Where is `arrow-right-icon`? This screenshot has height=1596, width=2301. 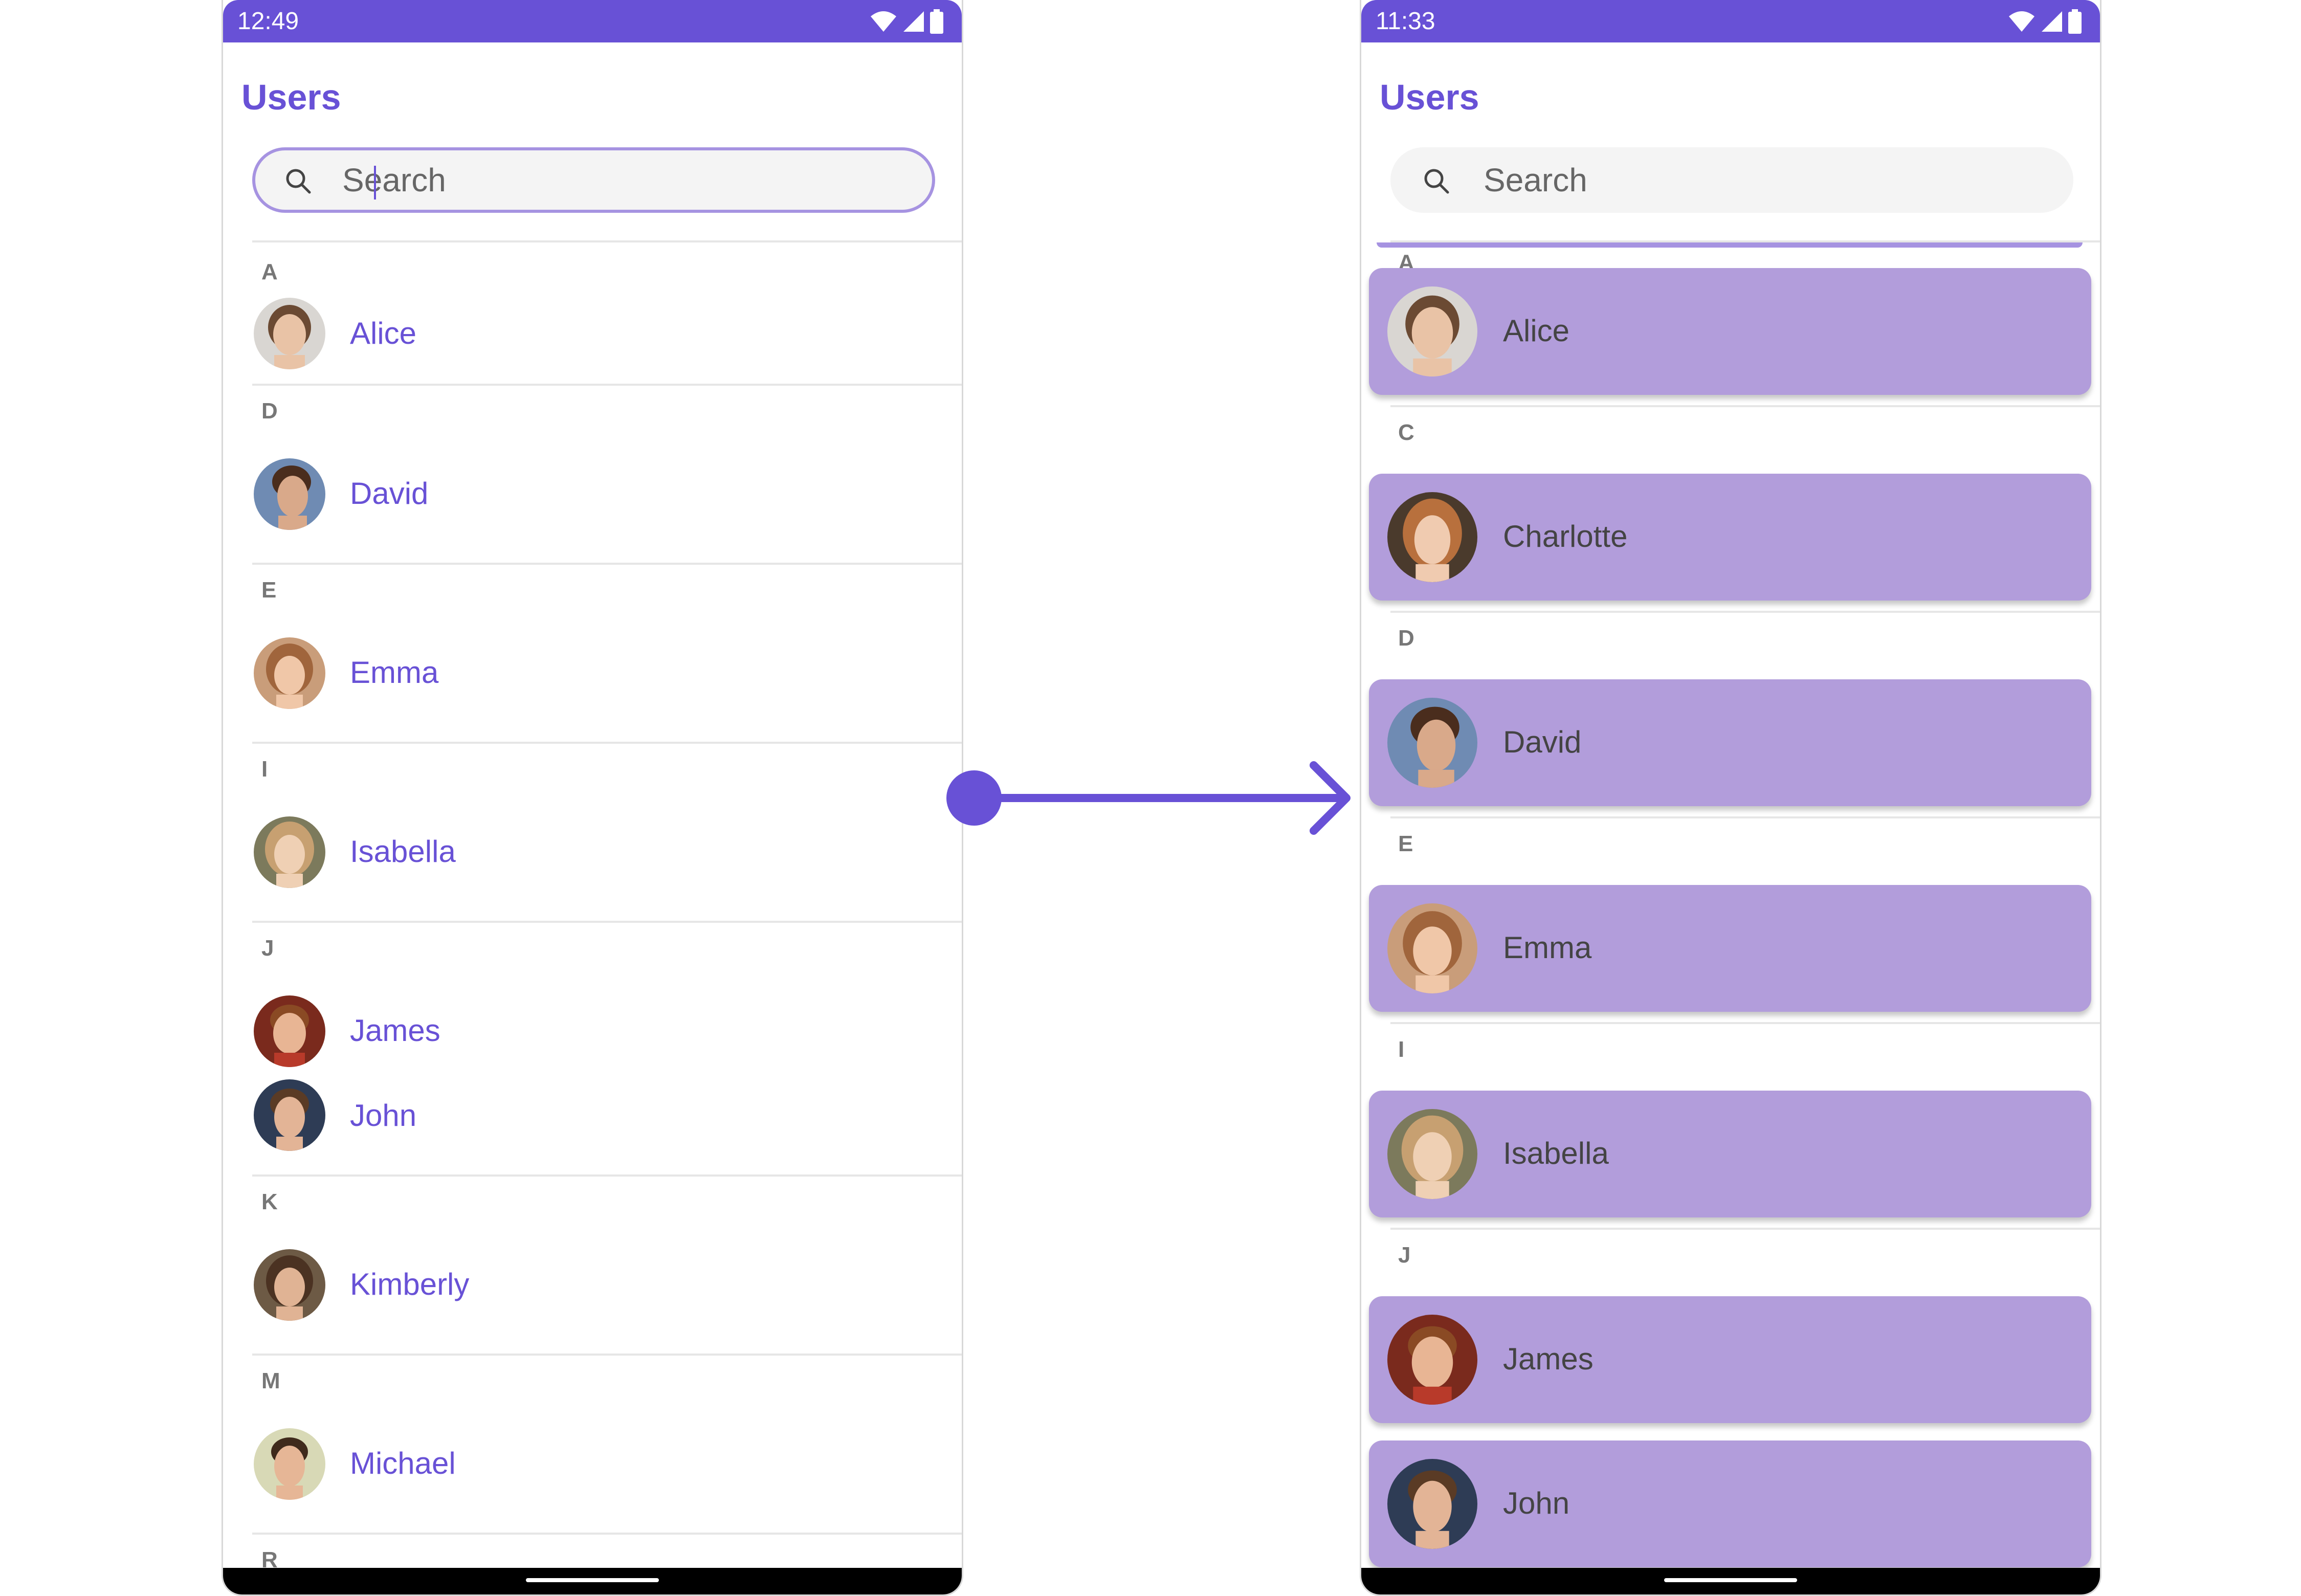 arrow-right-icon is located at coordinates (1148, 798).